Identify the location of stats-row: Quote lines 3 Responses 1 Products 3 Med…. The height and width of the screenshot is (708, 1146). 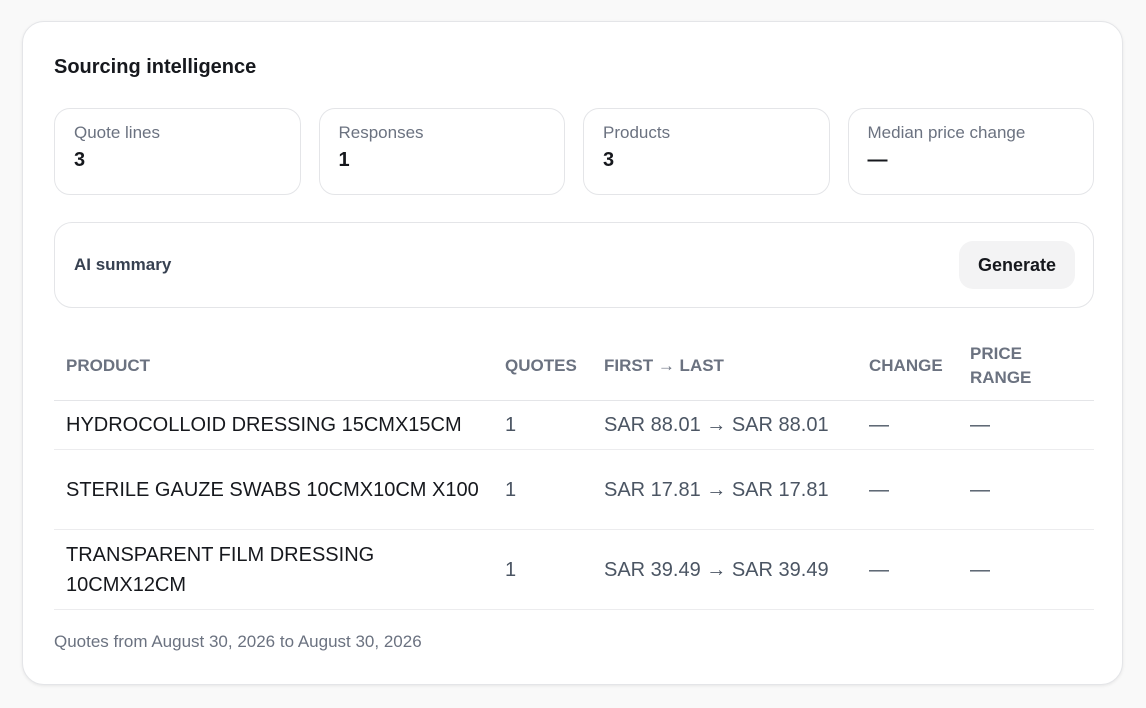
(574, 151).